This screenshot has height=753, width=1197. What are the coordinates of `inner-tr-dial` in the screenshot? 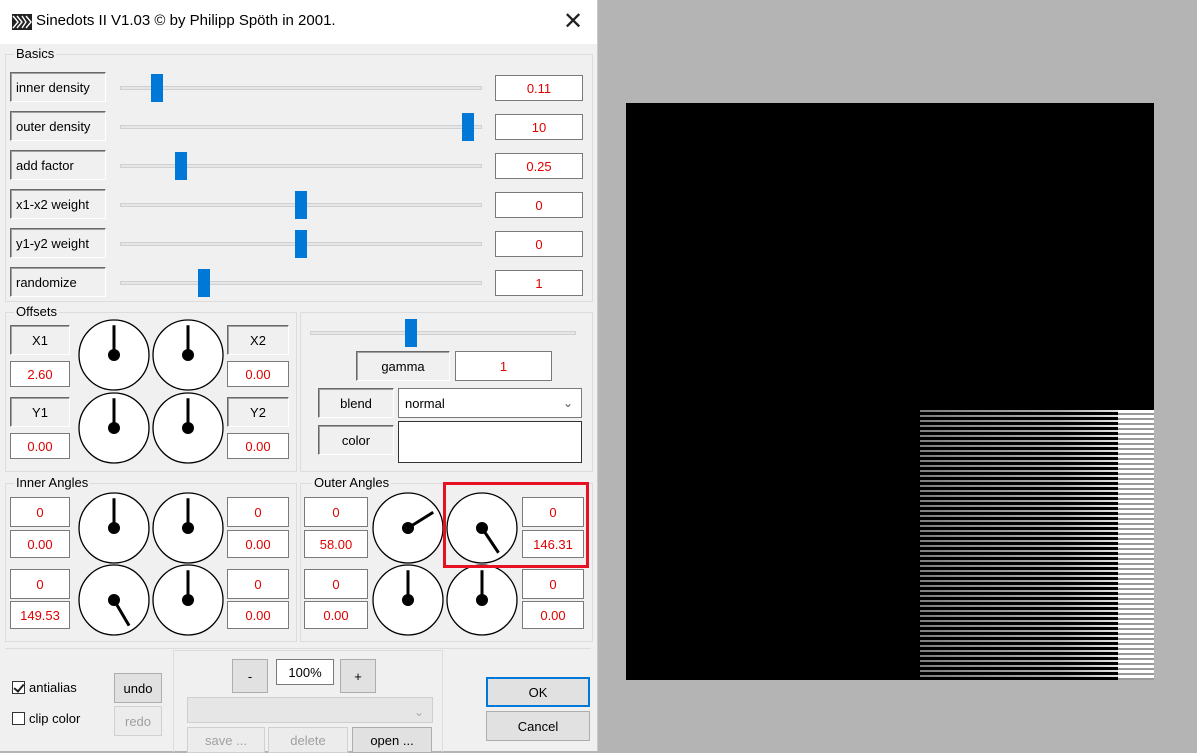 It's located at (188, 528).